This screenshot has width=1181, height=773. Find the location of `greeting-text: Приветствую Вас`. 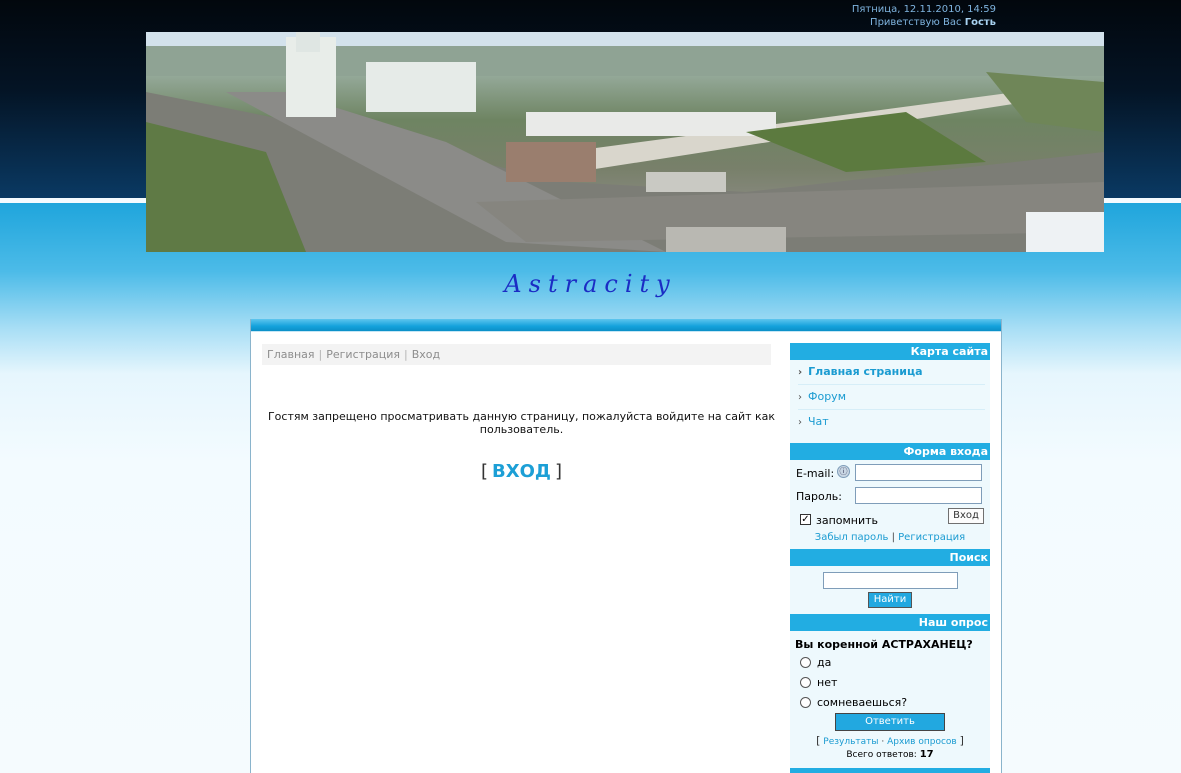

greeting-text: Приветствую Вас is located at coordinates (916, 22).